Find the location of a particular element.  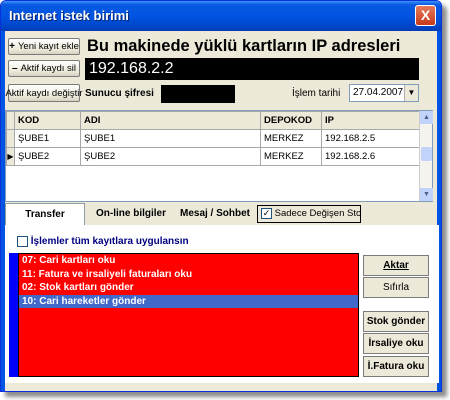

list-side-bar is located at coordinates (13, 315).